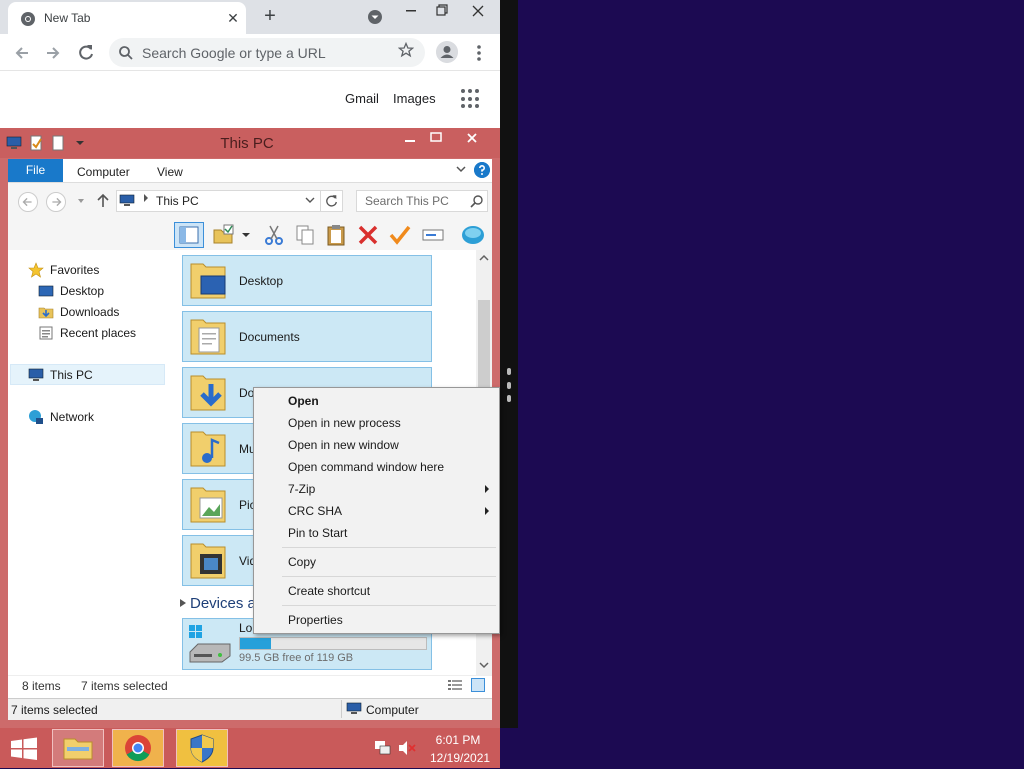  Describe the element at coordinates (407, 748) in the screenshot. I see `volume-muted-icon` at that location.